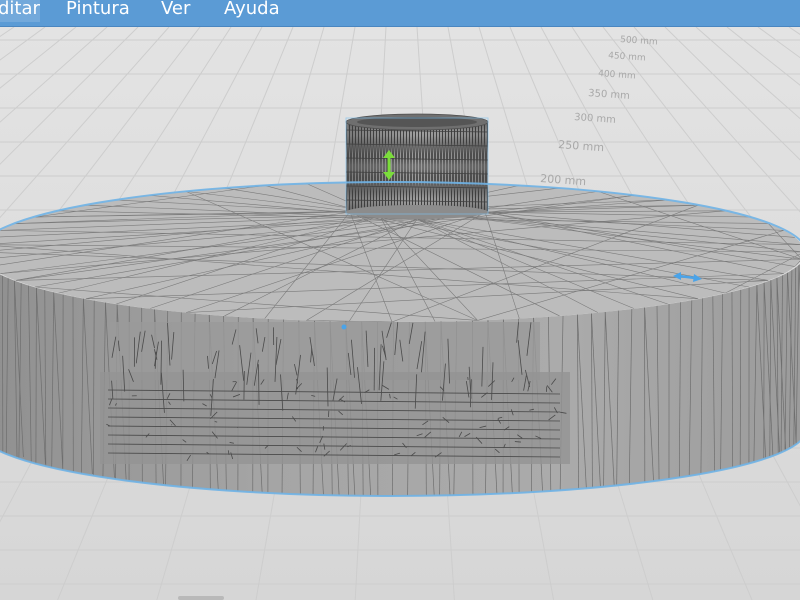 This screenshot has width=800, height=600. I want to click on menu-editar: ditar, so click(20, 11).